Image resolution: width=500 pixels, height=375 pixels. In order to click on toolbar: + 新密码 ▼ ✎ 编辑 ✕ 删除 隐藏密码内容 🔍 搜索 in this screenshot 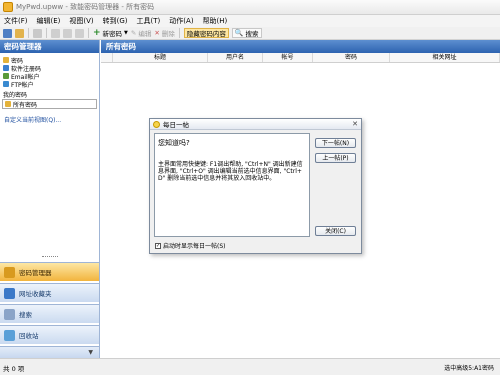, I will do `click(250, 33)`.